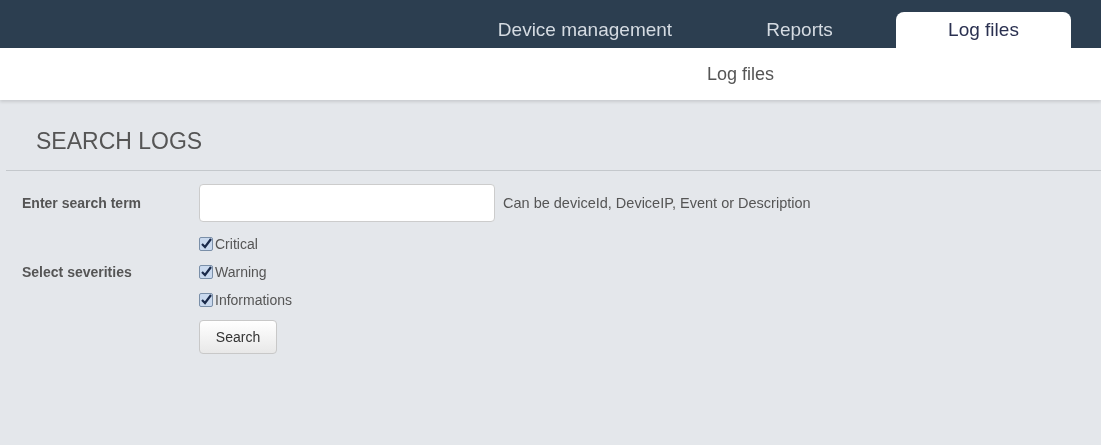  Describe the element at coordinates (241, 272) in the screenshot. I see `checkbox-label: Warning` at that location.